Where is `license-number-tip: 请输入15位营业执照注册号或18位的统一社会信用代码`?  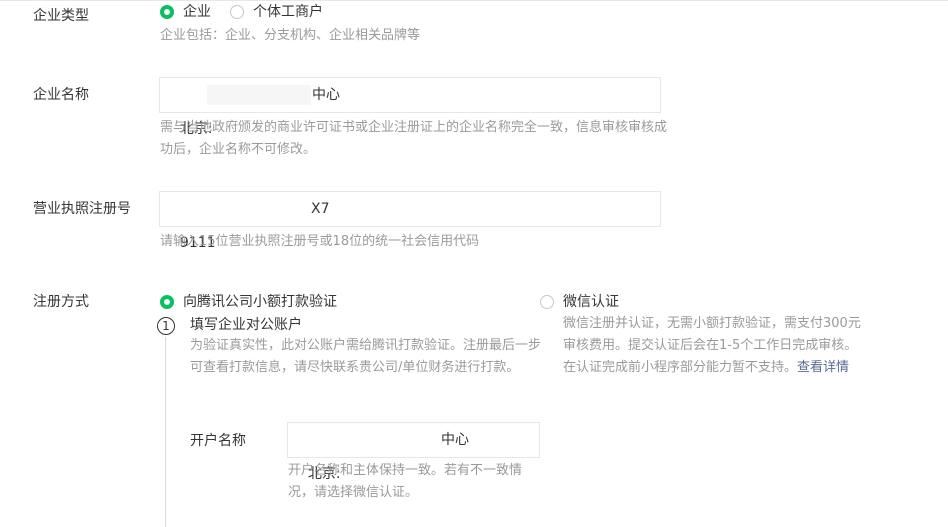
license-number-tip: 请输入15位营业执照注册号或18位的统一社会信用代码 is located at coordinates (320, 241).